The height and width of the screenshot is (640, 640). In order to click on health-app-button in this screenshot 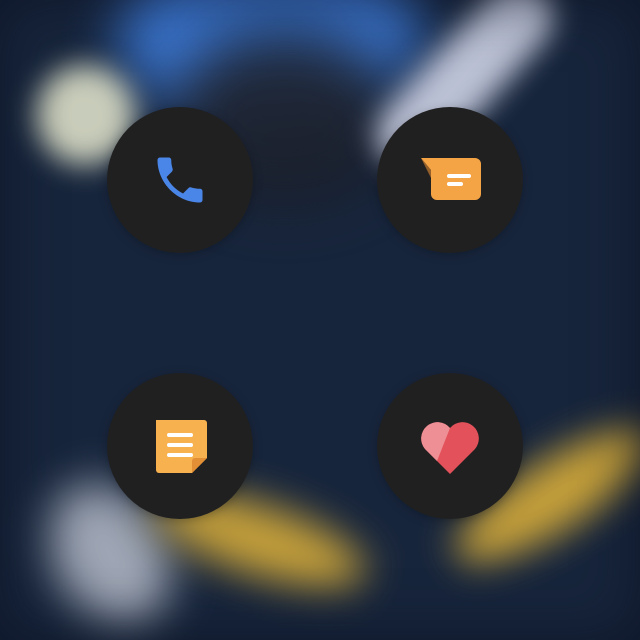, I will do `click(450, 446)`.